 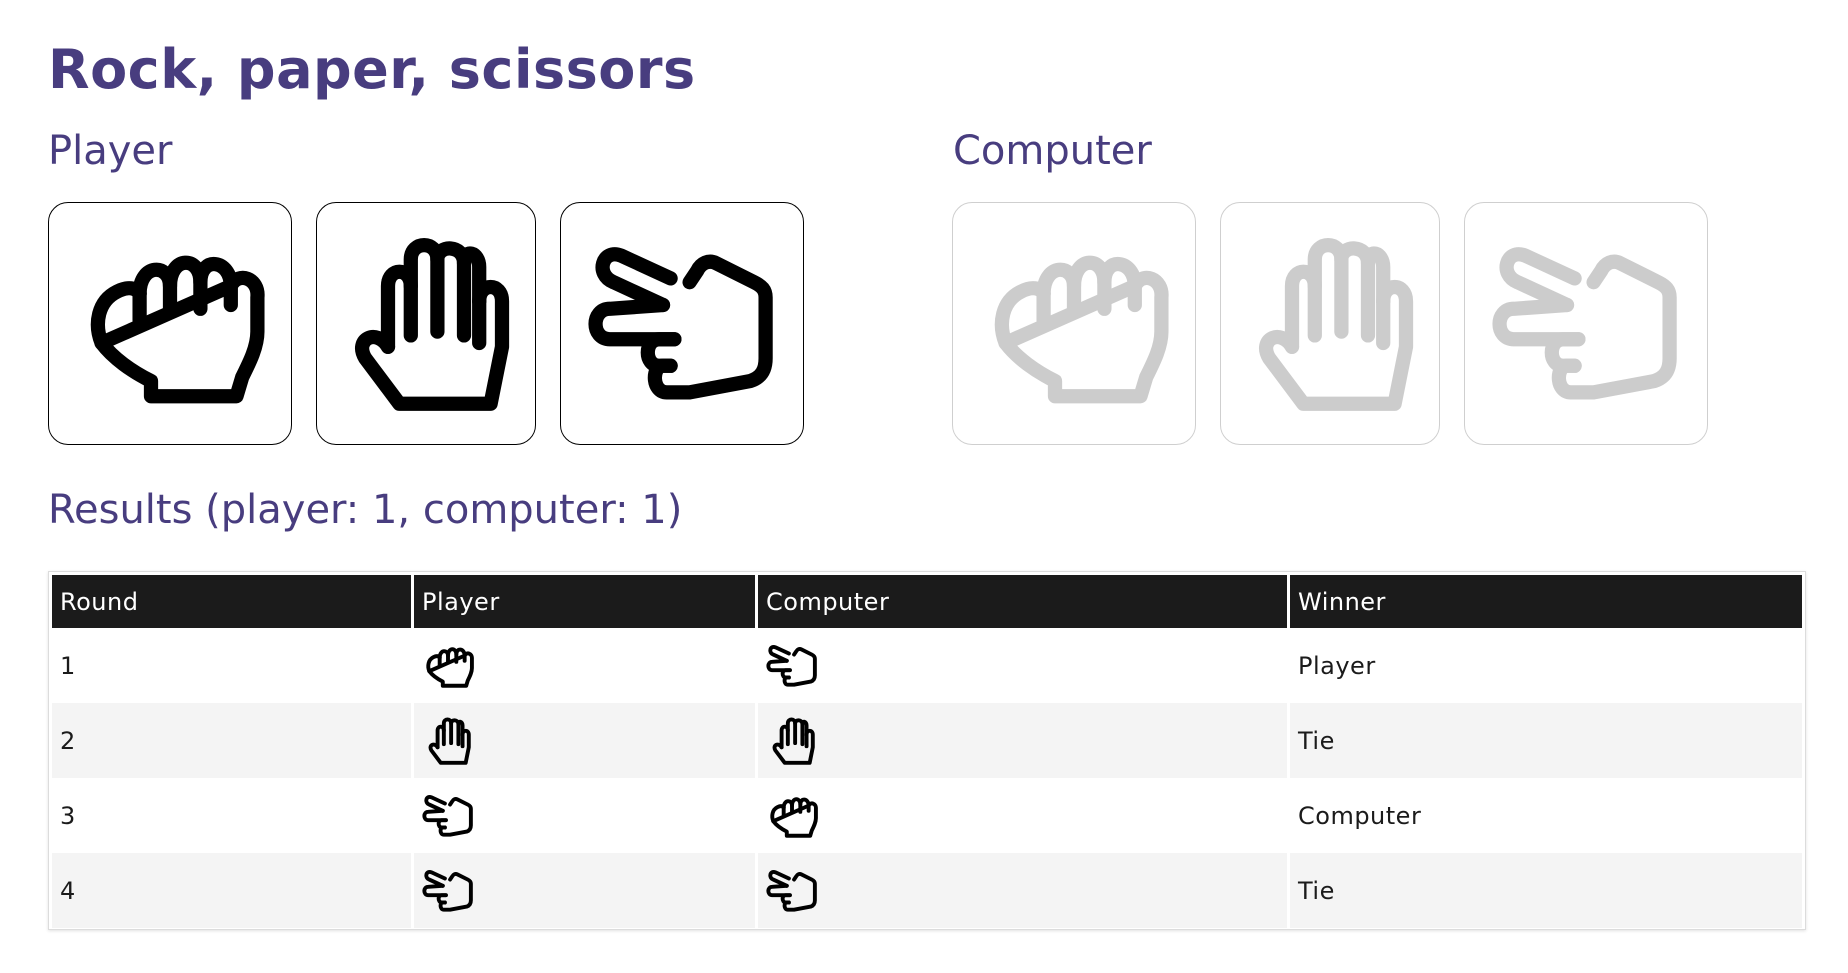 What do you see at coordinates (231, 815) in the screenshot?
I see `round-cell: 3` at bounding box center [231, 815].